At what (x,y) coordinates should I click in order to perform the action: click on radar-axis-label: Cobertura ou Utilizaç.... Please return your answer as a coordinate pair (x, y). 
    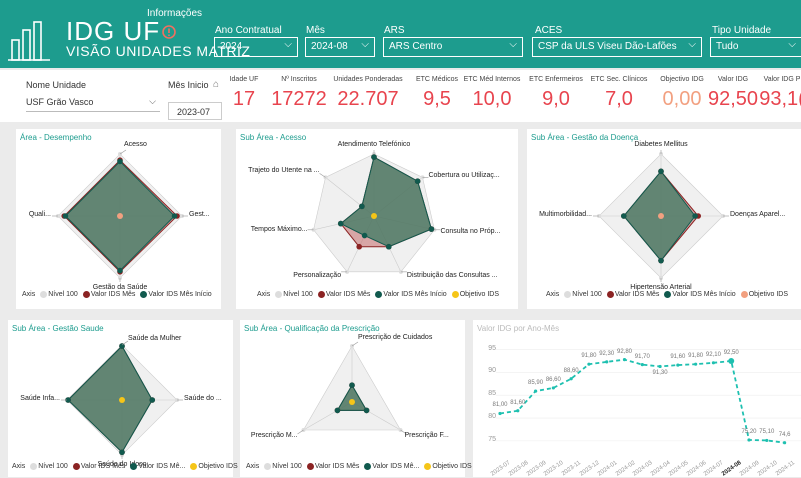
    Looking at the image, I should click on (464, 176).